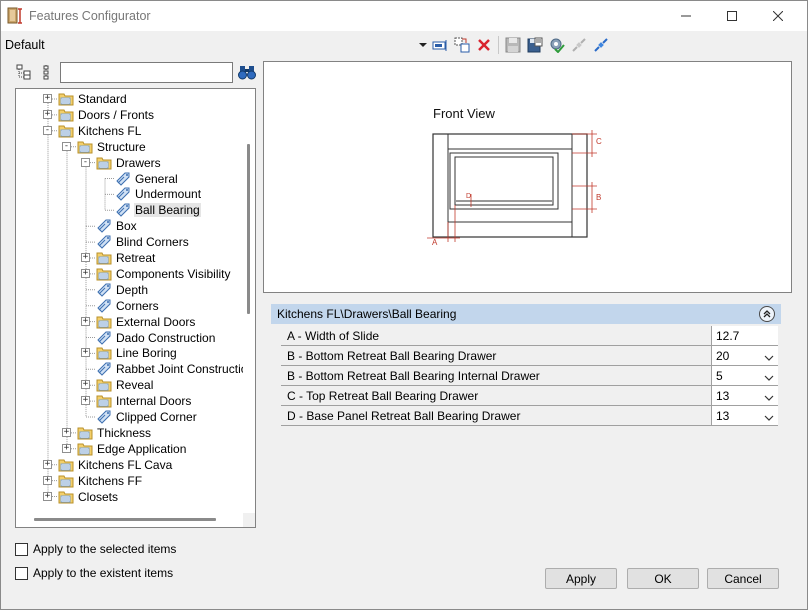 This screenshot has width=808, height=610. Describe the element at coordinates (122, 290) in the screenshot. I see `tree-node: Depth` at that location.